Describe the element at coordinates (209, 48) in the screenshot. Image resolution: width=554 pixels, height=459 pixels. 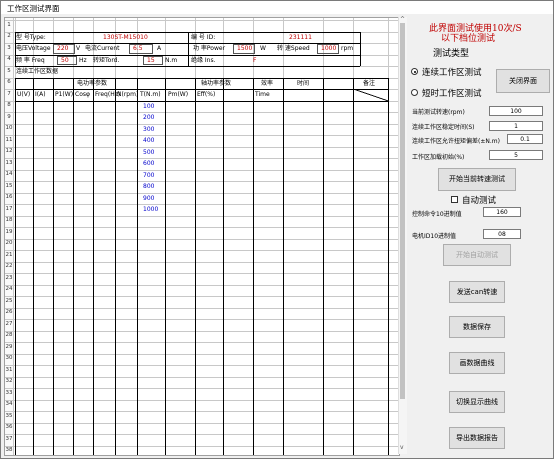
I see `power-label: 功 率Power` at that location.